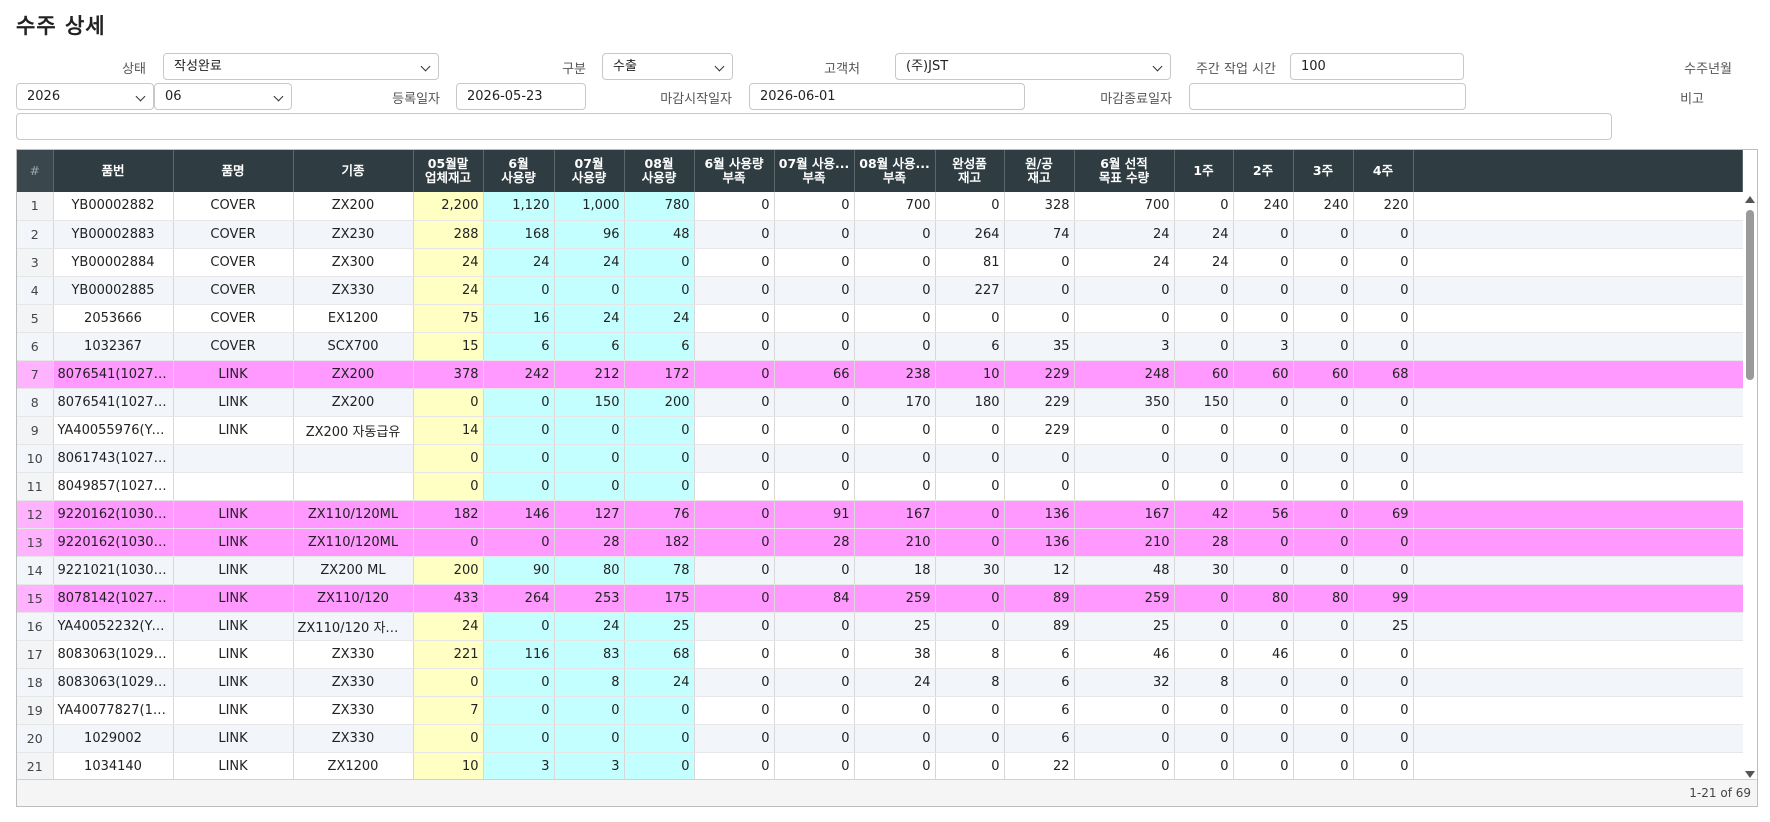  I want to click on month-select: 06, so click(223, 96).